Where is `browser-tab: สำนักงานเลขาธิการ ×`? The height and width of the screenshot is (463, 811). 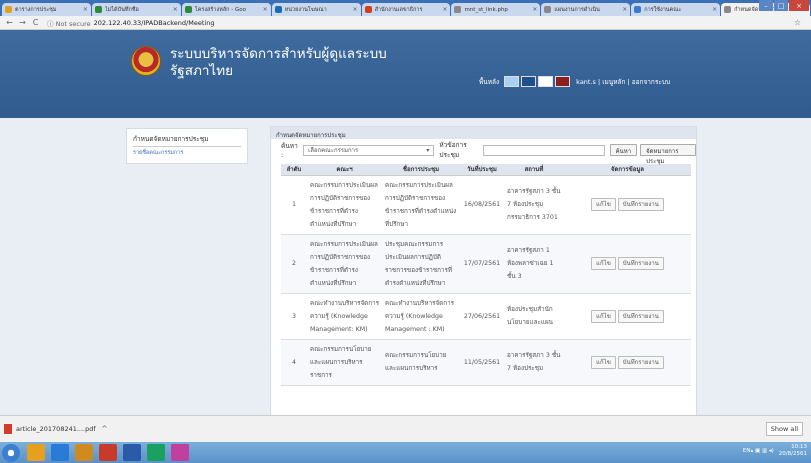
browser-tab: สำนักงานเลขาธิการ × is located at coordinates (406, 9).